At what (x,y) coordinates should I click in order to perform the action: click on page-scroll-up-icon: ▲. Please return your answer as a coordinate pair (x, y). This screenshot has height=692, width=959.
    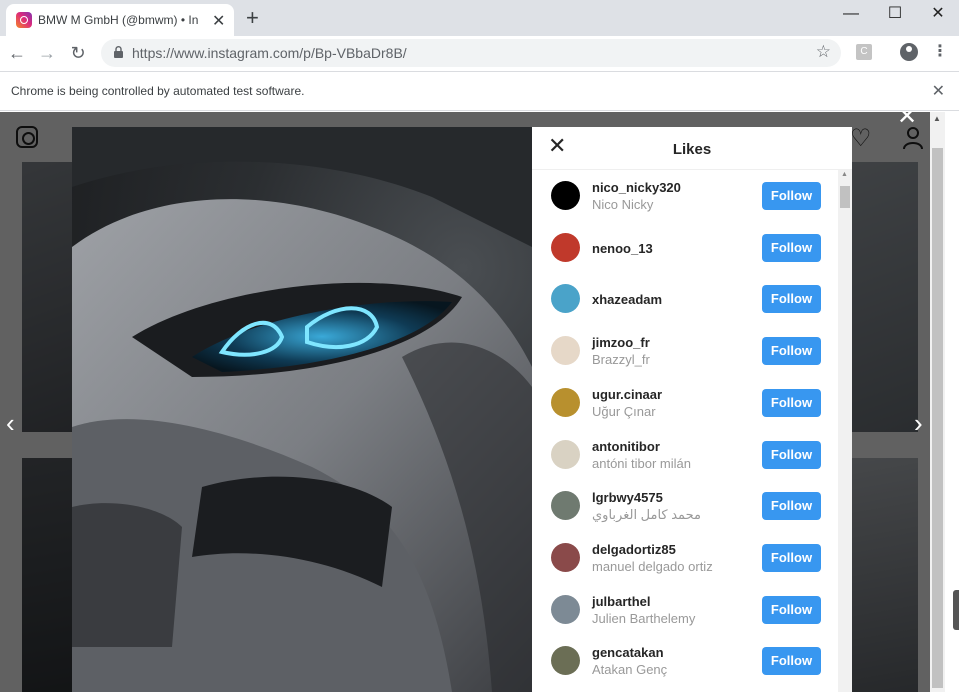
    Looking at the image, I should click on (937, 118).